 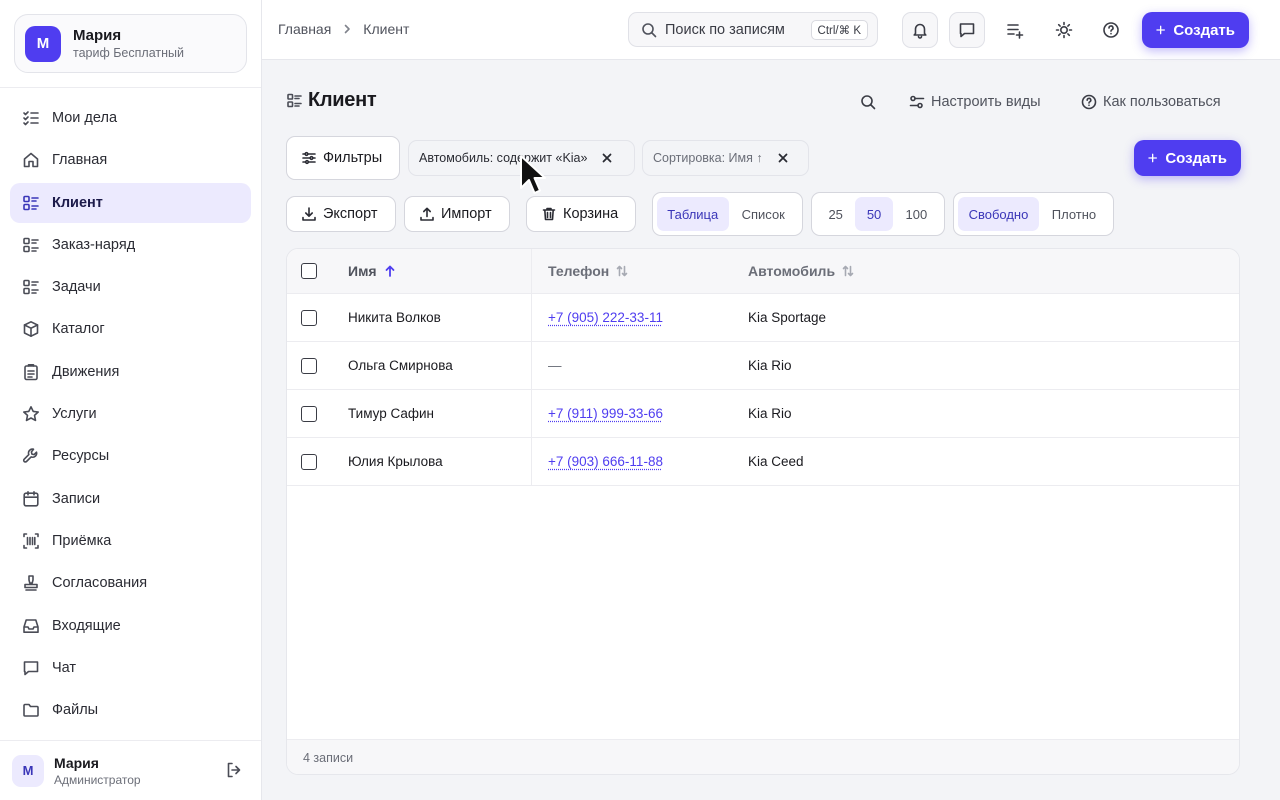 I want to click on cell-phone-link: +7 (903) 666-11-88, so click(x=605, y=461).